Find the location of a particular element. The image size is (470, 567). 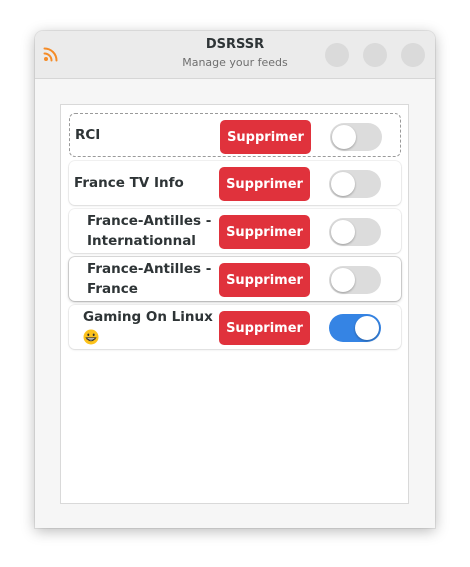

header-bar: DSRSSR Manage your feeds is located at coordinates (235, 55).